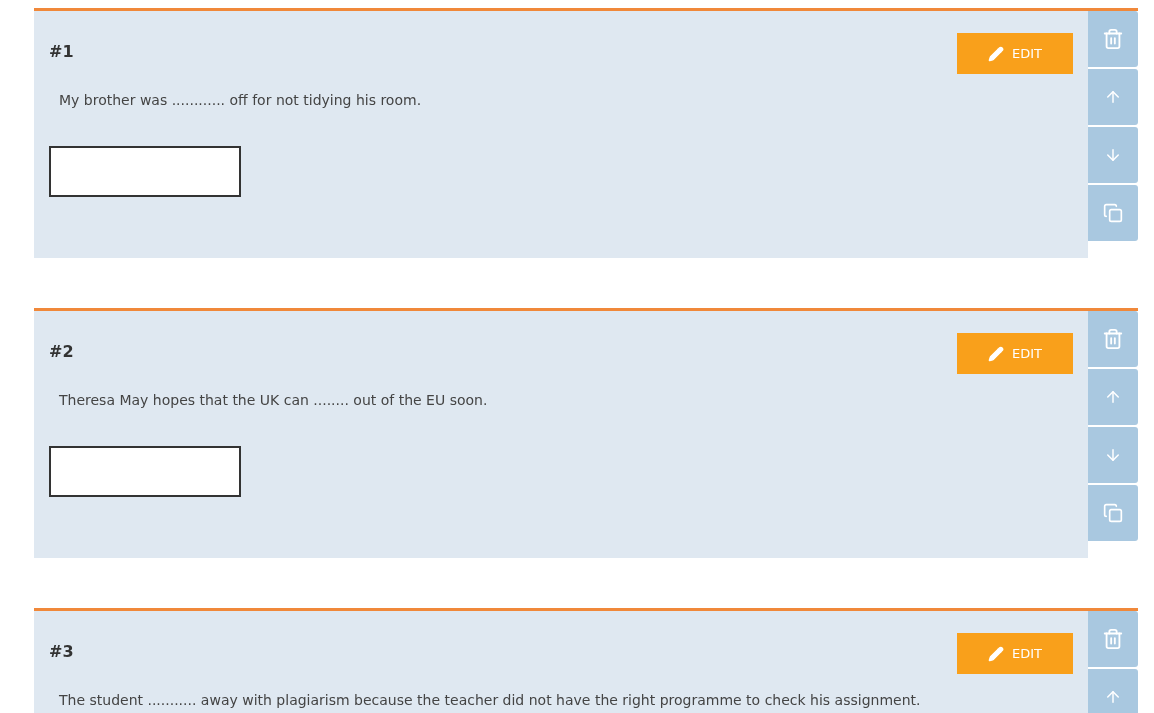  I want to click on question-text: My brother was ............ off for not tidying his room., so click(241, 100).